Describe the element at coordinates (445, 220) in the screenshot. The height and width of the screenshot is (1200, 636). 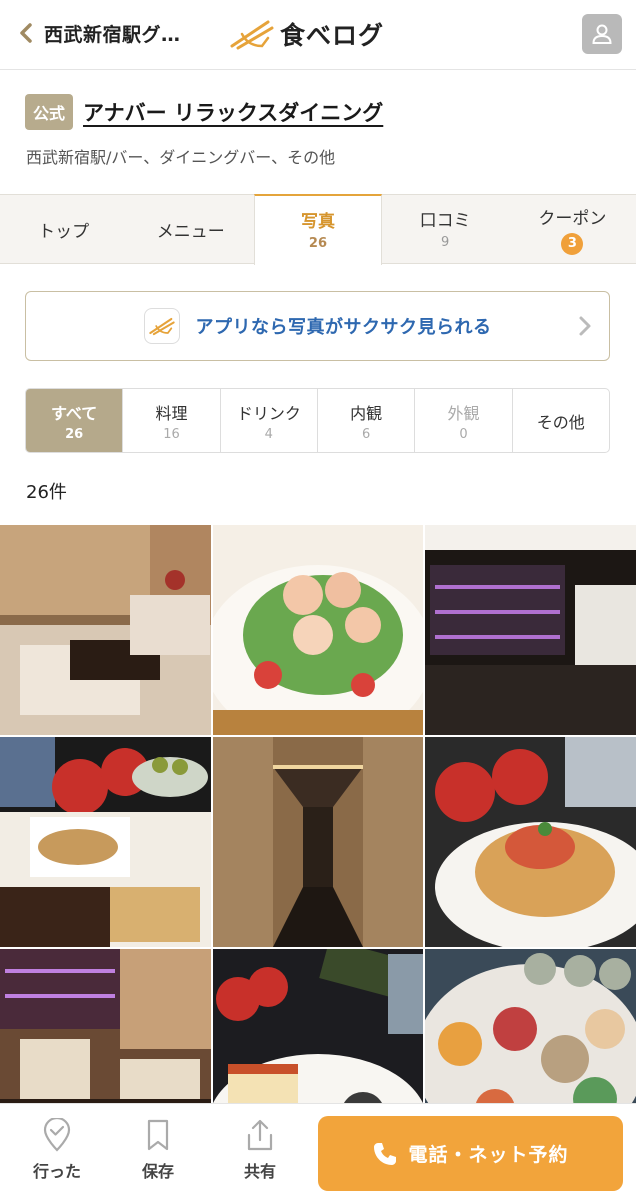
I see `tab-label: 口コミ` at that location.